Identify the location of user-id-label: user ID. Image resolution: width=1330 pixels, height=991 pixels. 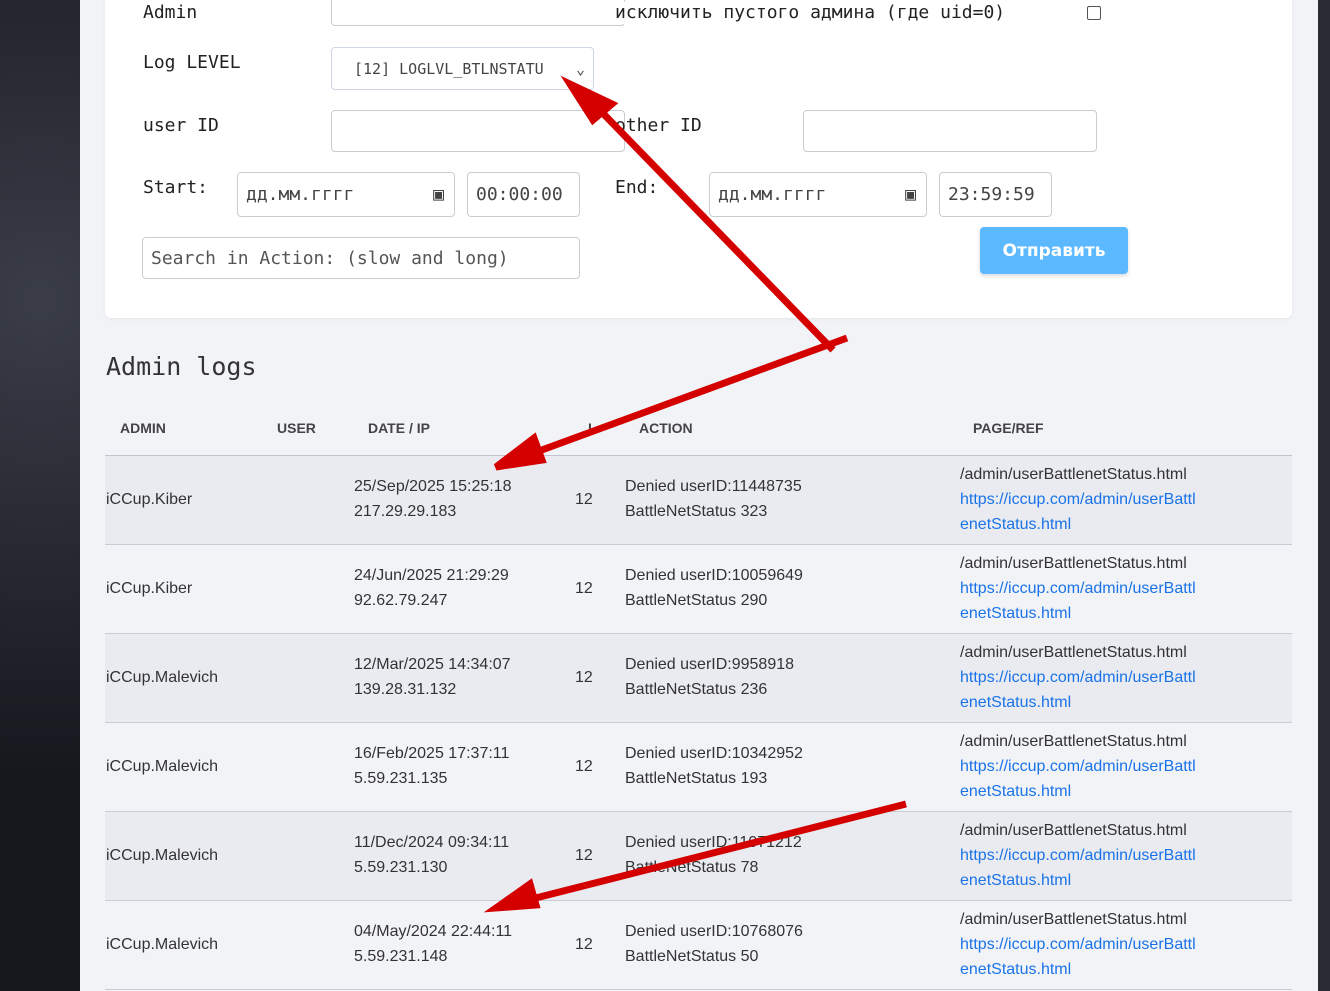
(181, 125).